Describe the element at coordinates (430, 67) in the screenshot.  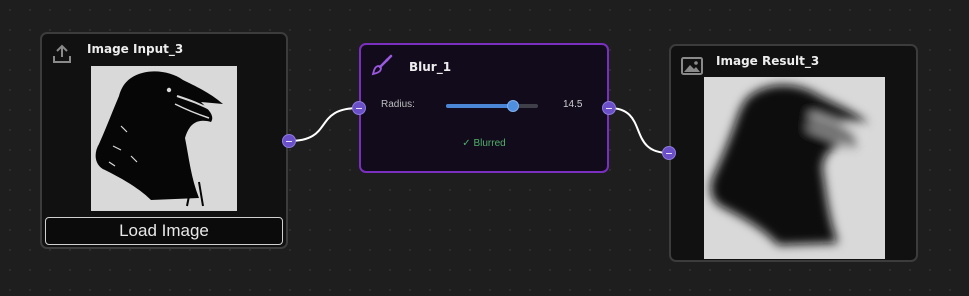
I see `node-title: Blur_1` at that location.